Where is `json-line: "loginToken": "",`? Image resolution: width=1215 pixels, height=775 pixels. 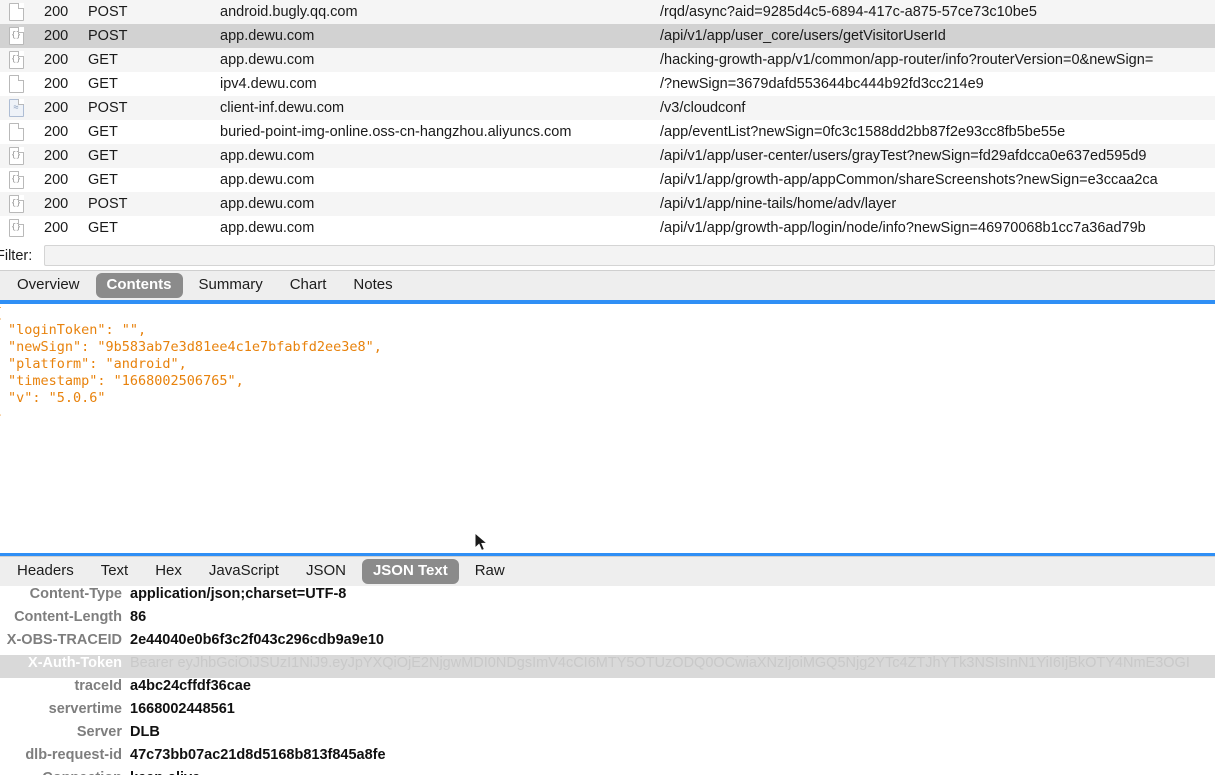
json-line: "loginToken": "", is located at coordinates (77, 330).